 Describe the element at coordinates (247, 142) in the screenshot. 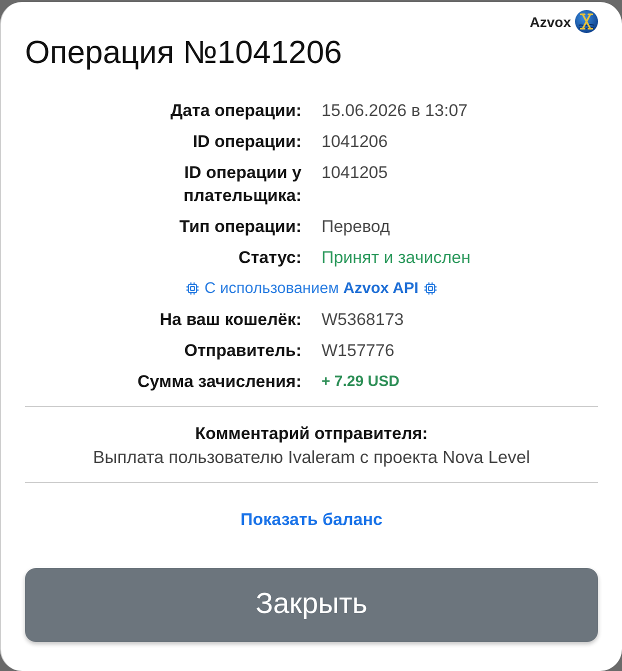

I see `field-label: ID операции:` at that location.